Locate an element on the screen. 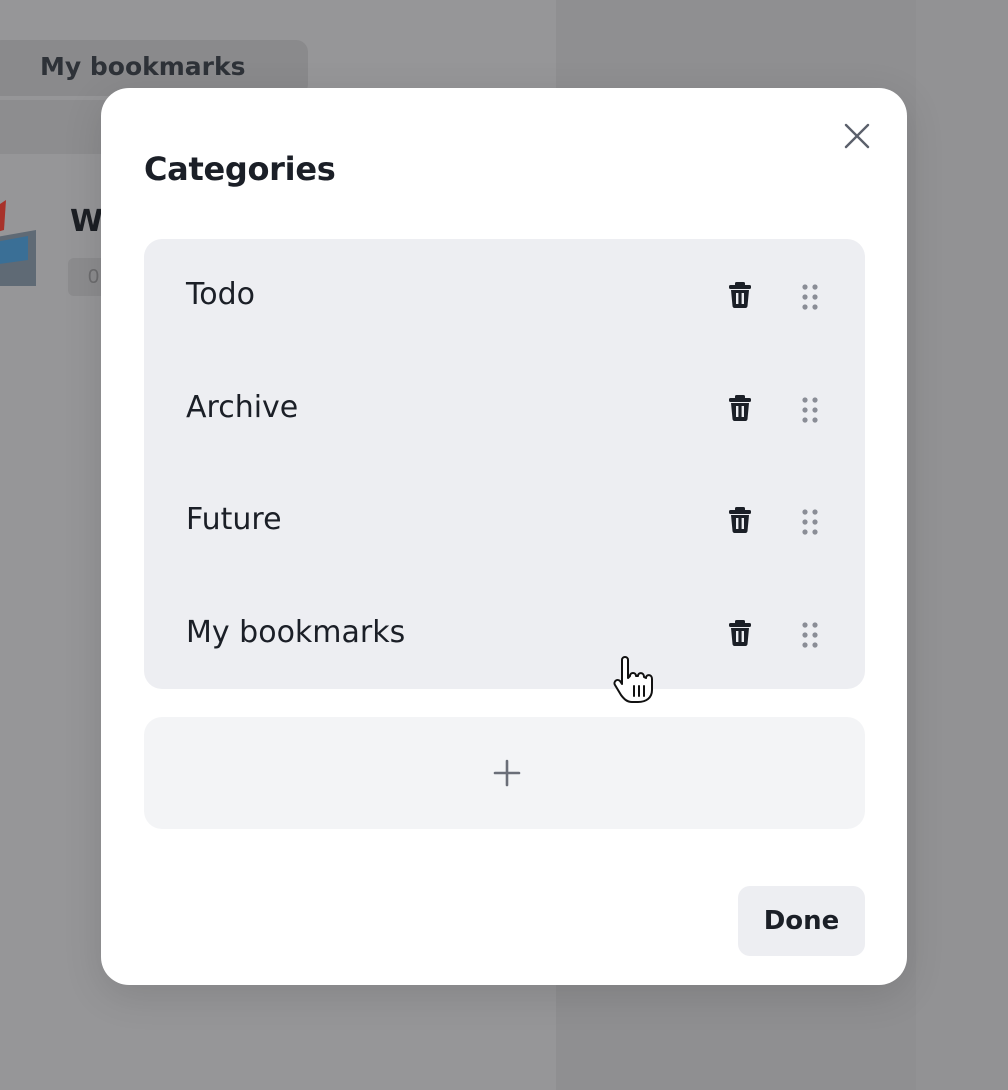  category-label: Future is located at coordinates (234, 519).